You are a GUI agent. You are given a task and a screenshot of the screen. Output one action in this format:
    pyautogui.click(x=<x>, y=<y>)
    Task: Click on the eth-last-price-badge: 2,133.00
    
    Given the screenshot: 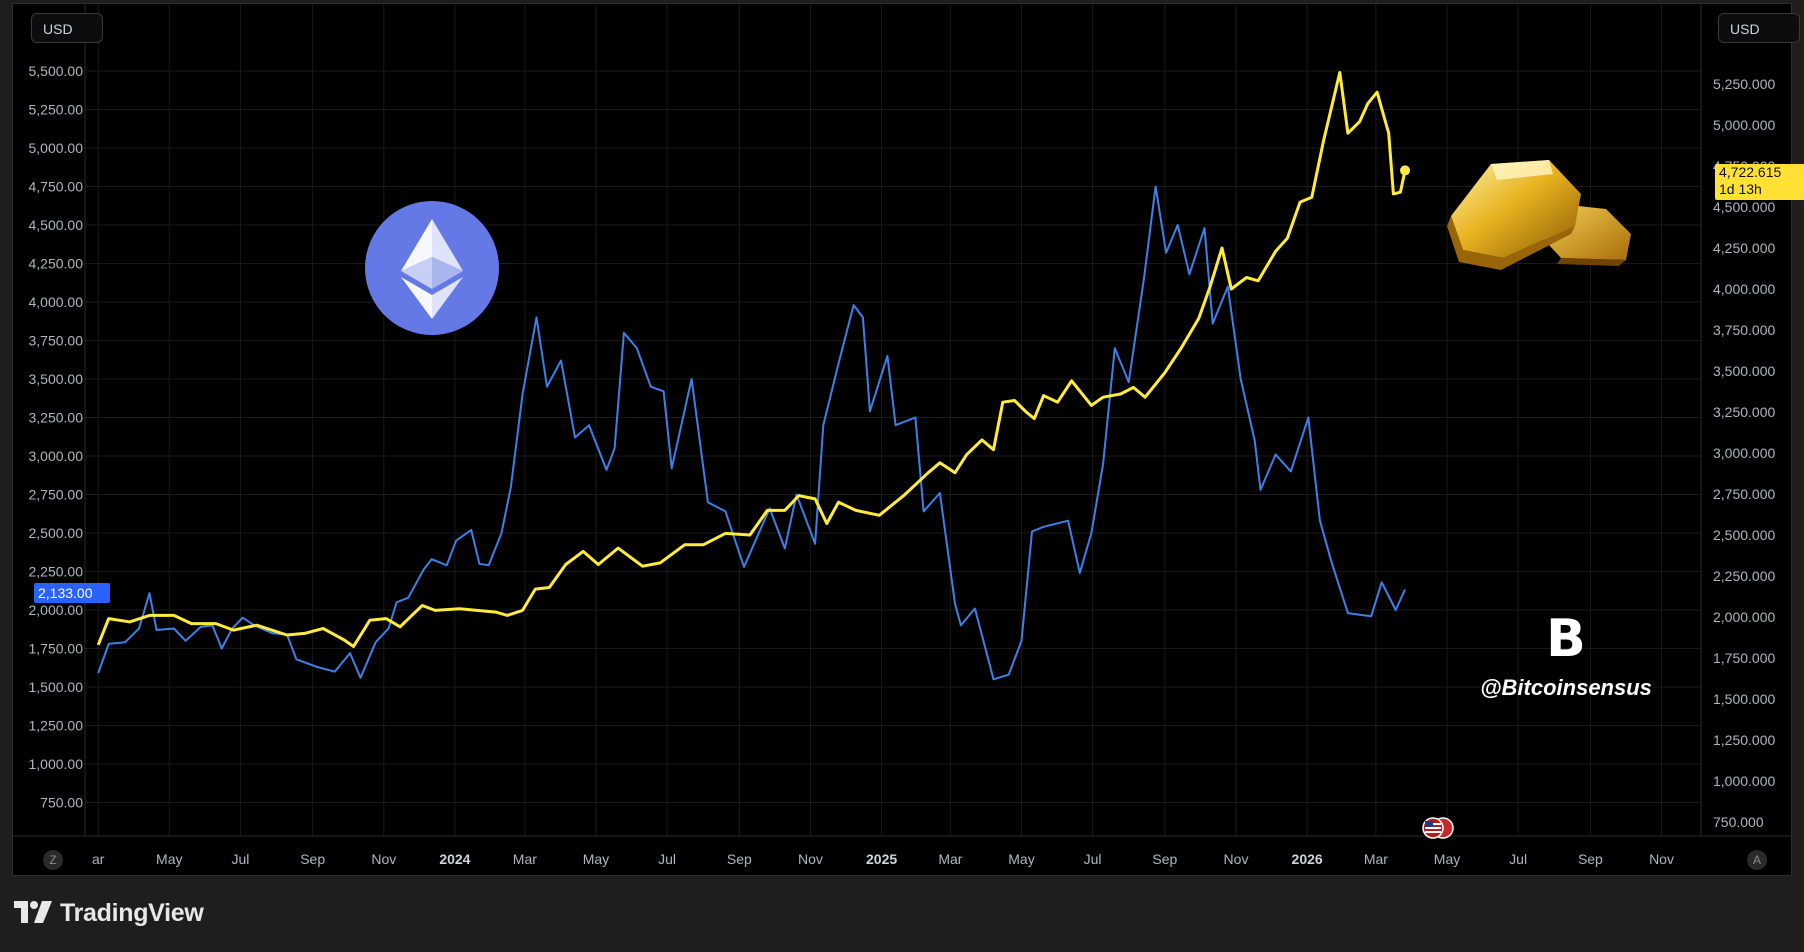 What is the action you would take?
    pyautogui.click(x=72, y=593)
    